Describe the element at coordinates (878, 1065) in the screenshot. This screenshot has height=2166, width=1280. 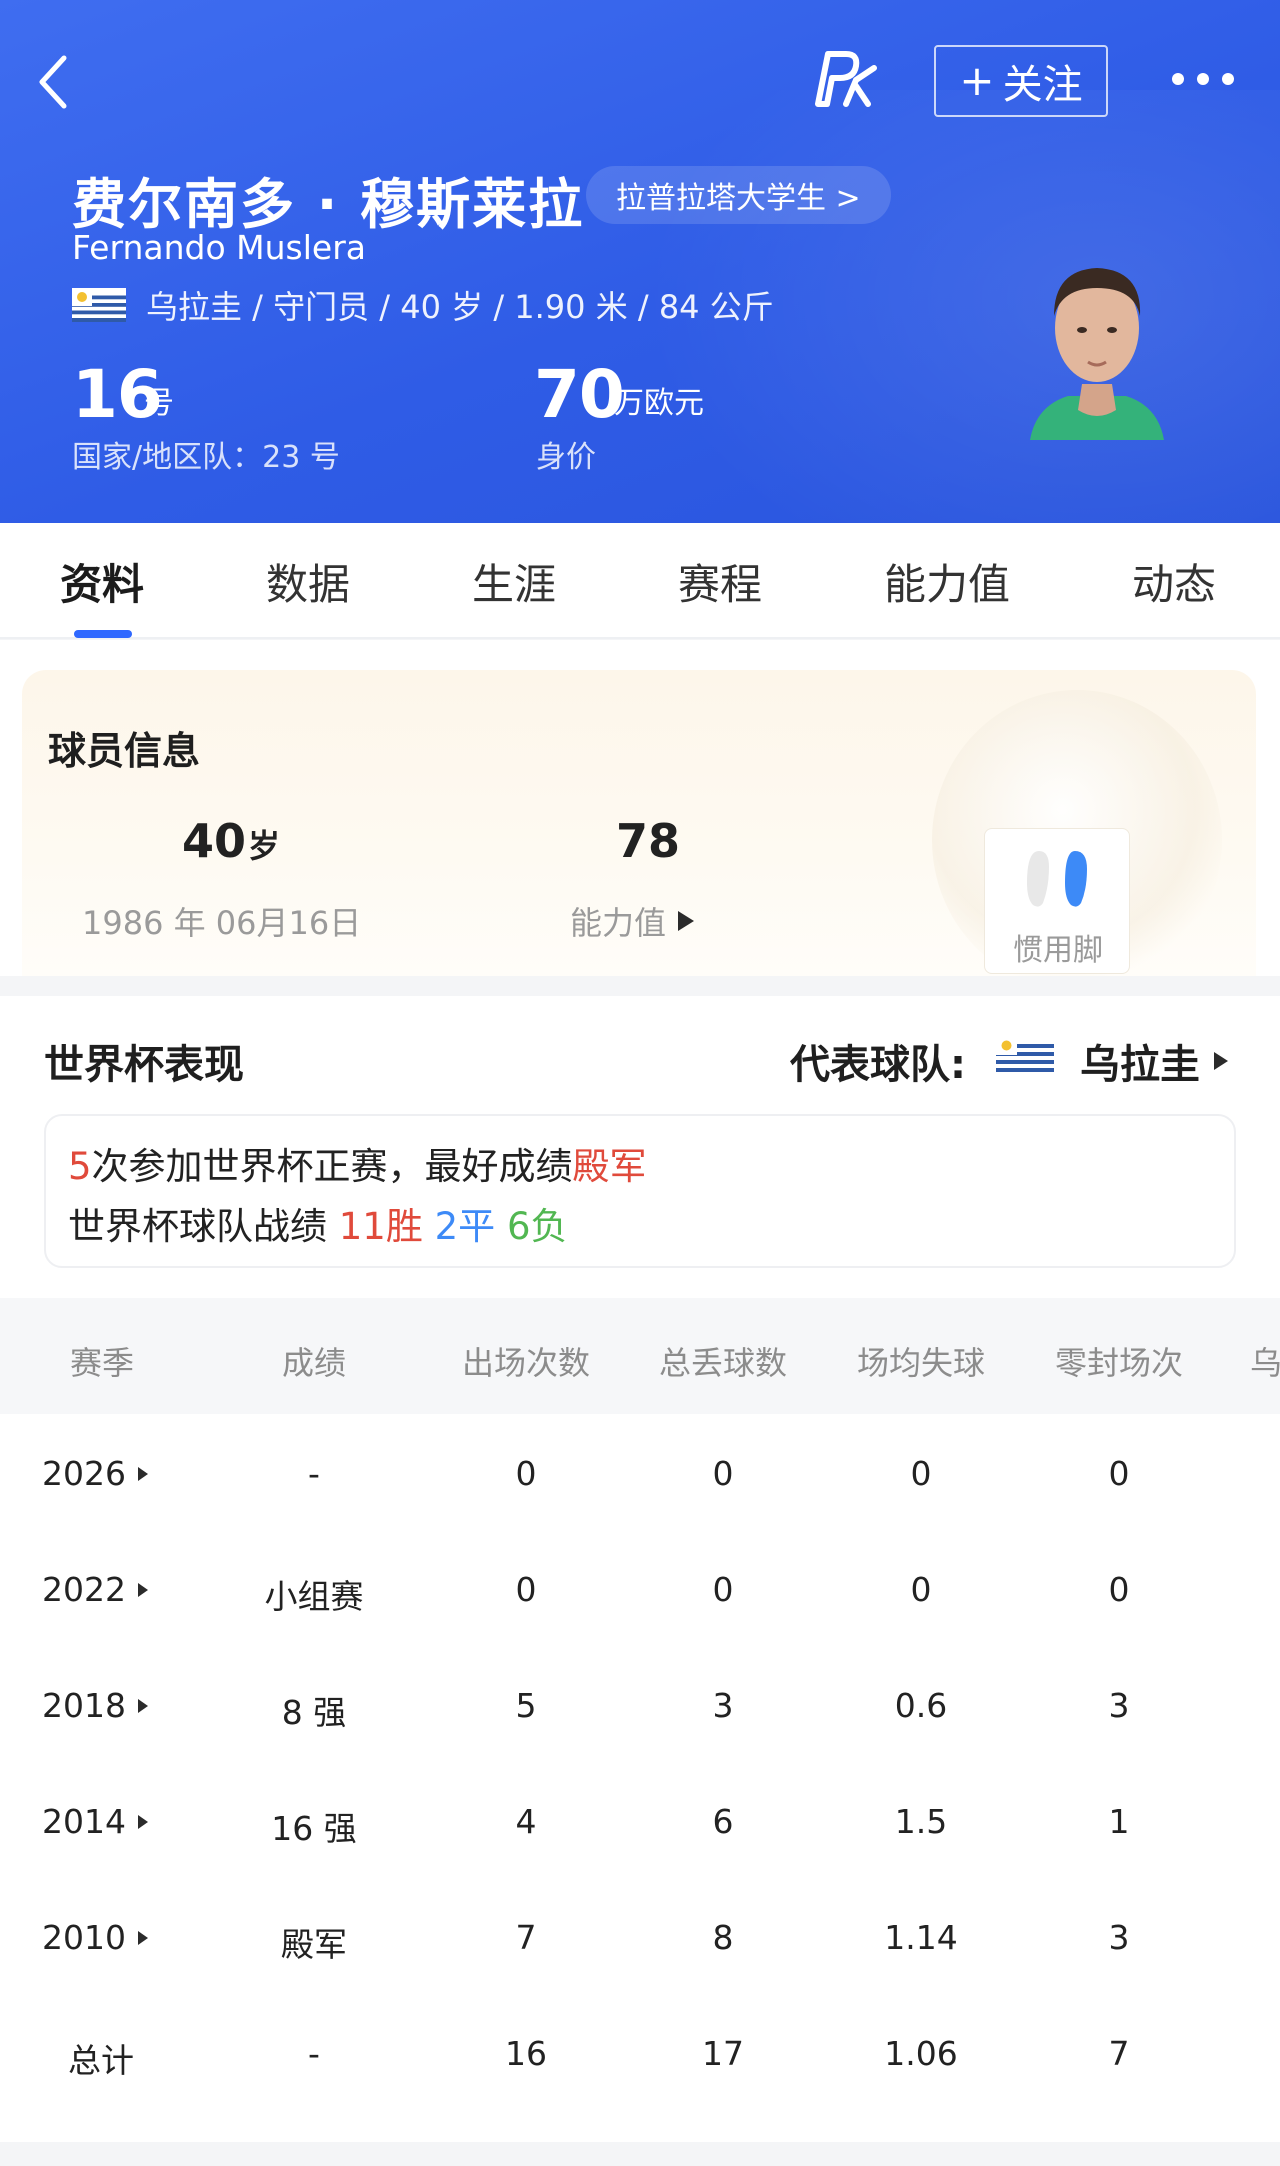
I see `representing-team-label: 代表球队:` at that location.